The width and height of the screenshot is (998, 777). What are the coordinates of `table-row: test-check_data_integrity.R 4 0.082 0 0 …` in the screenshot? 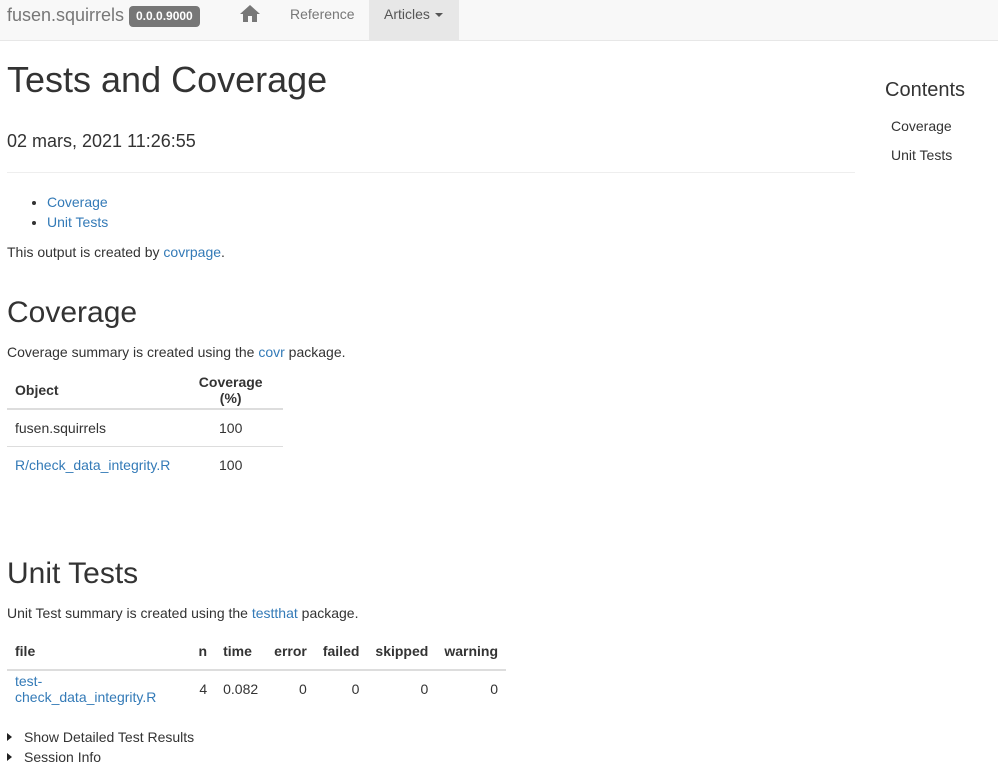 It's located at (256, 688).